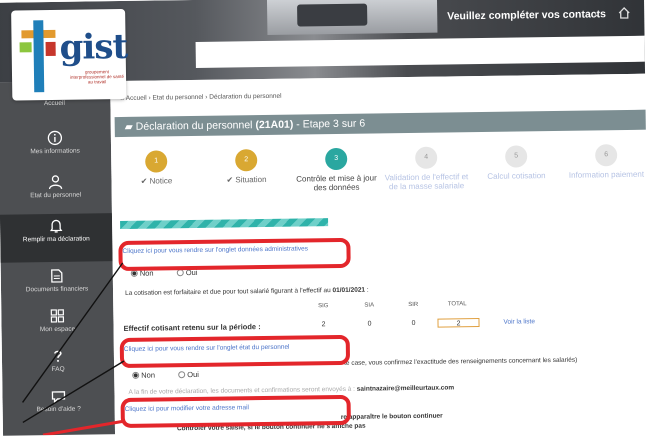  Describe the element at coordinates (519, 321) in the screenshot. I see `voir-la-liste-link: Voir la liste` at that location.